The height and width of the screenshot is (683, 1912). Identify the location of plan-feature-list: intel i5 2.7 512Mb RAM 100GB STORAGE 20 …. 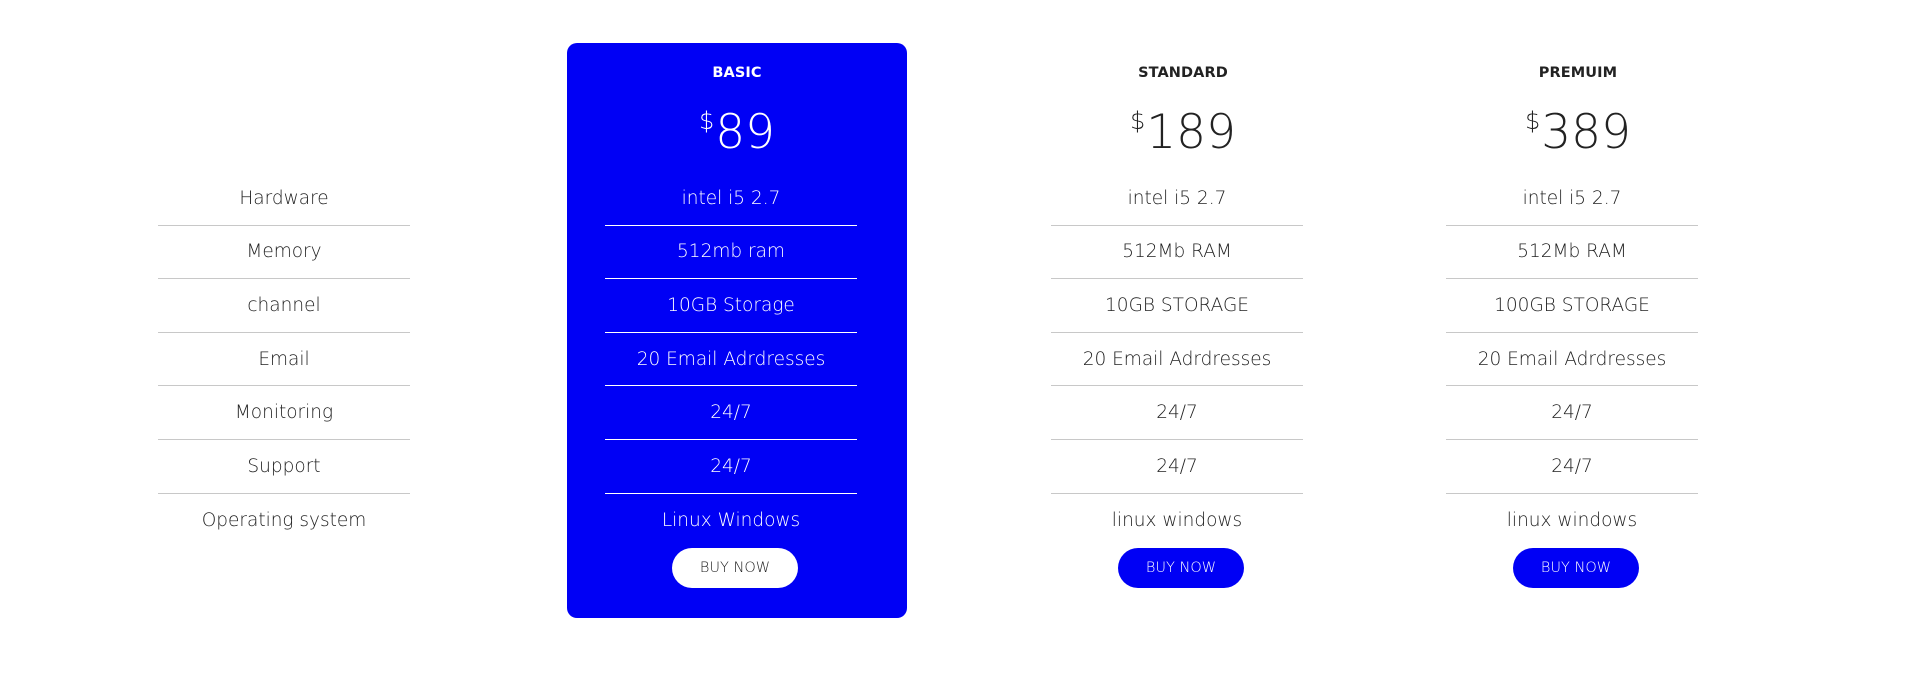
(1572, 359).